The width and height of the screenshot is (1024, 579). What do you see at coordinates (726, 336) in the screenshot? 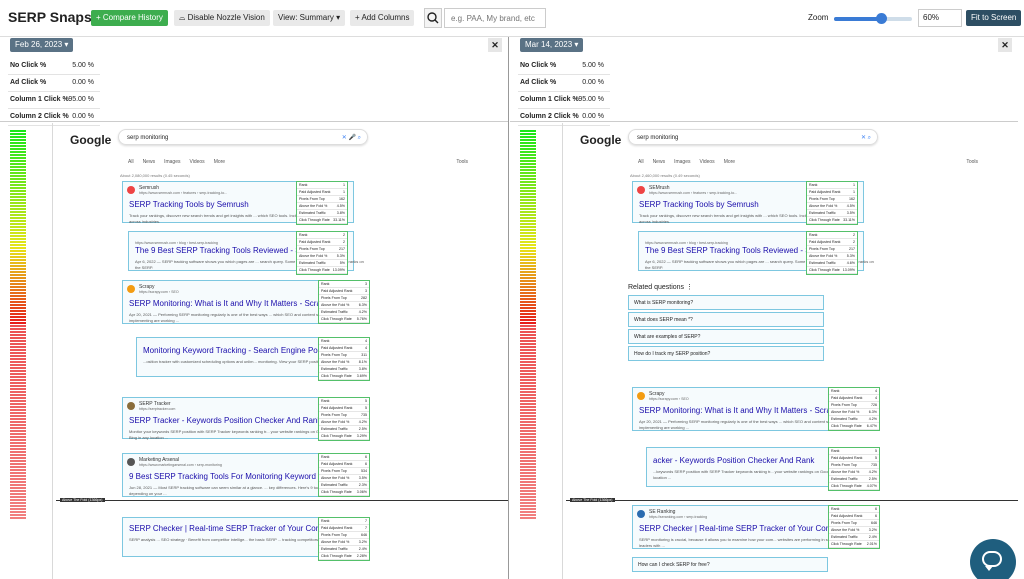
I see `paa-question: What are examples of SERP?` at bounding box center [726, 336].